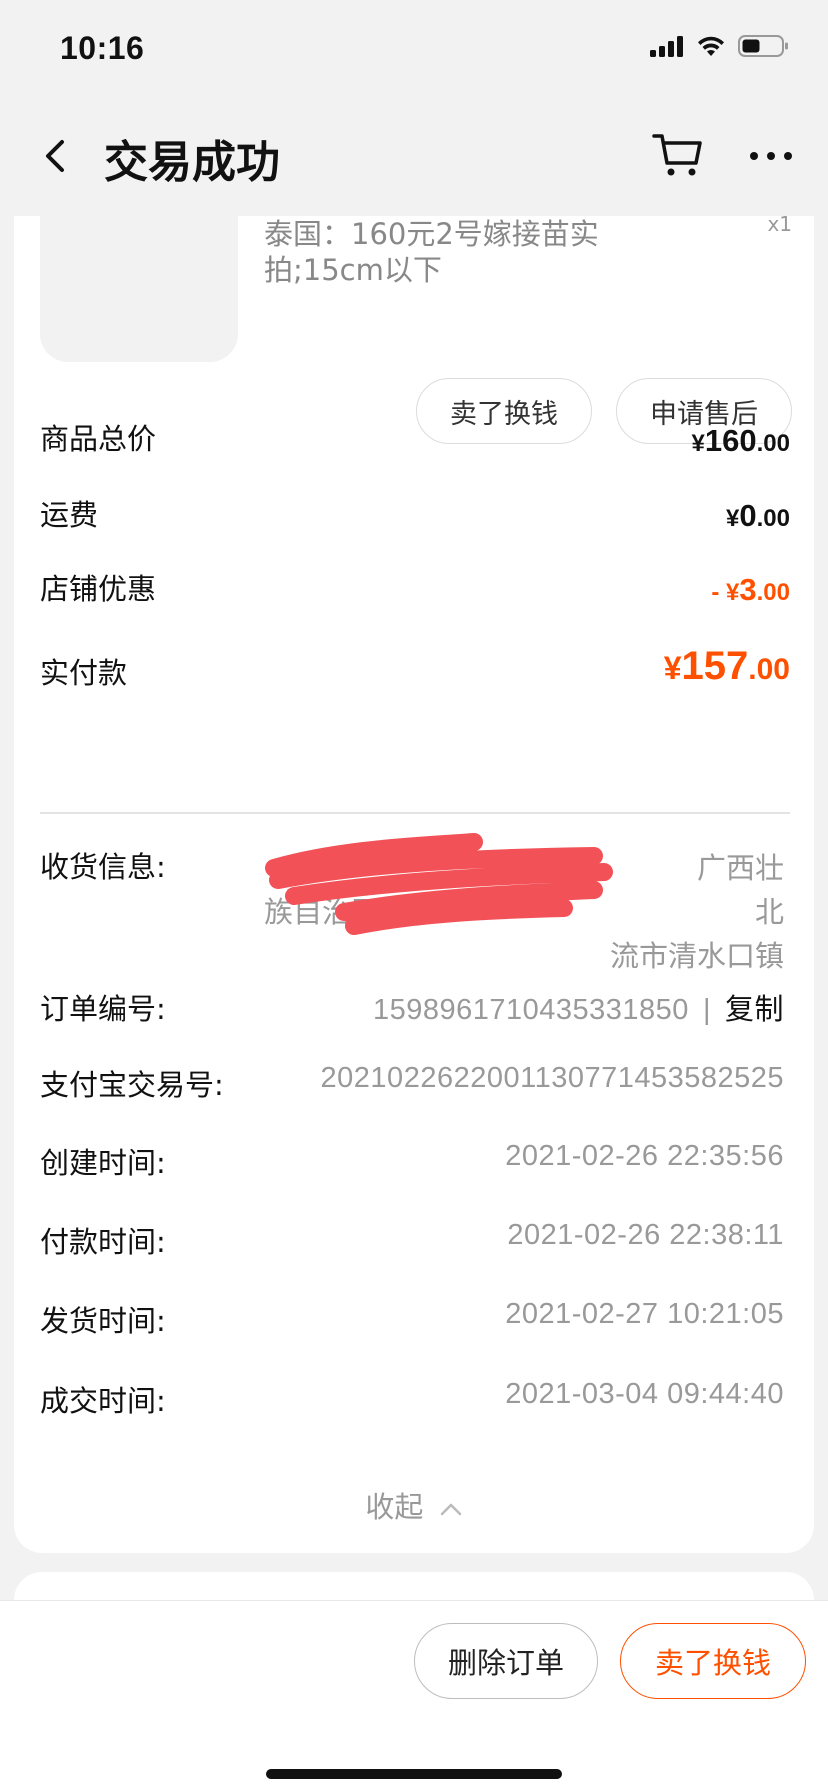  Describe the element at coordinates (740, 440) in the screenshot. I see `total-price-value: ¥160.00` at that location.